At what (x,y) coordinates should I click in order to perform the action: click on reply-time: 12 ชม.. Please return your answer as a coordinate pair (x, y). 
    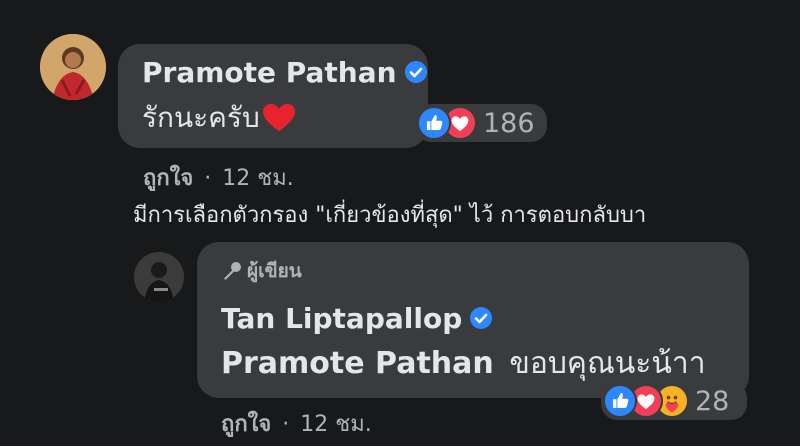
    Looking at the image, I should click on (335, 424).